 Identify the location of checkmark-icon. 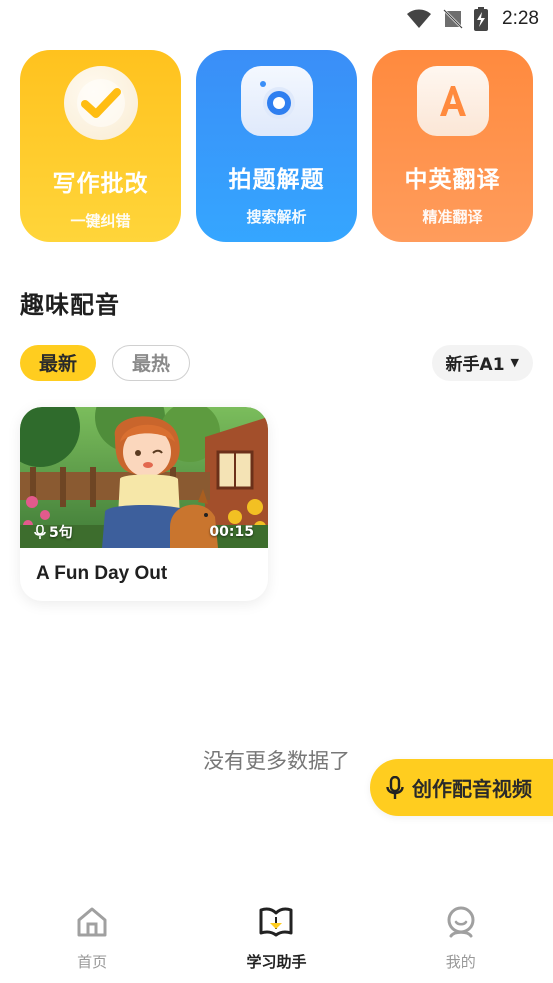
(100, 103).